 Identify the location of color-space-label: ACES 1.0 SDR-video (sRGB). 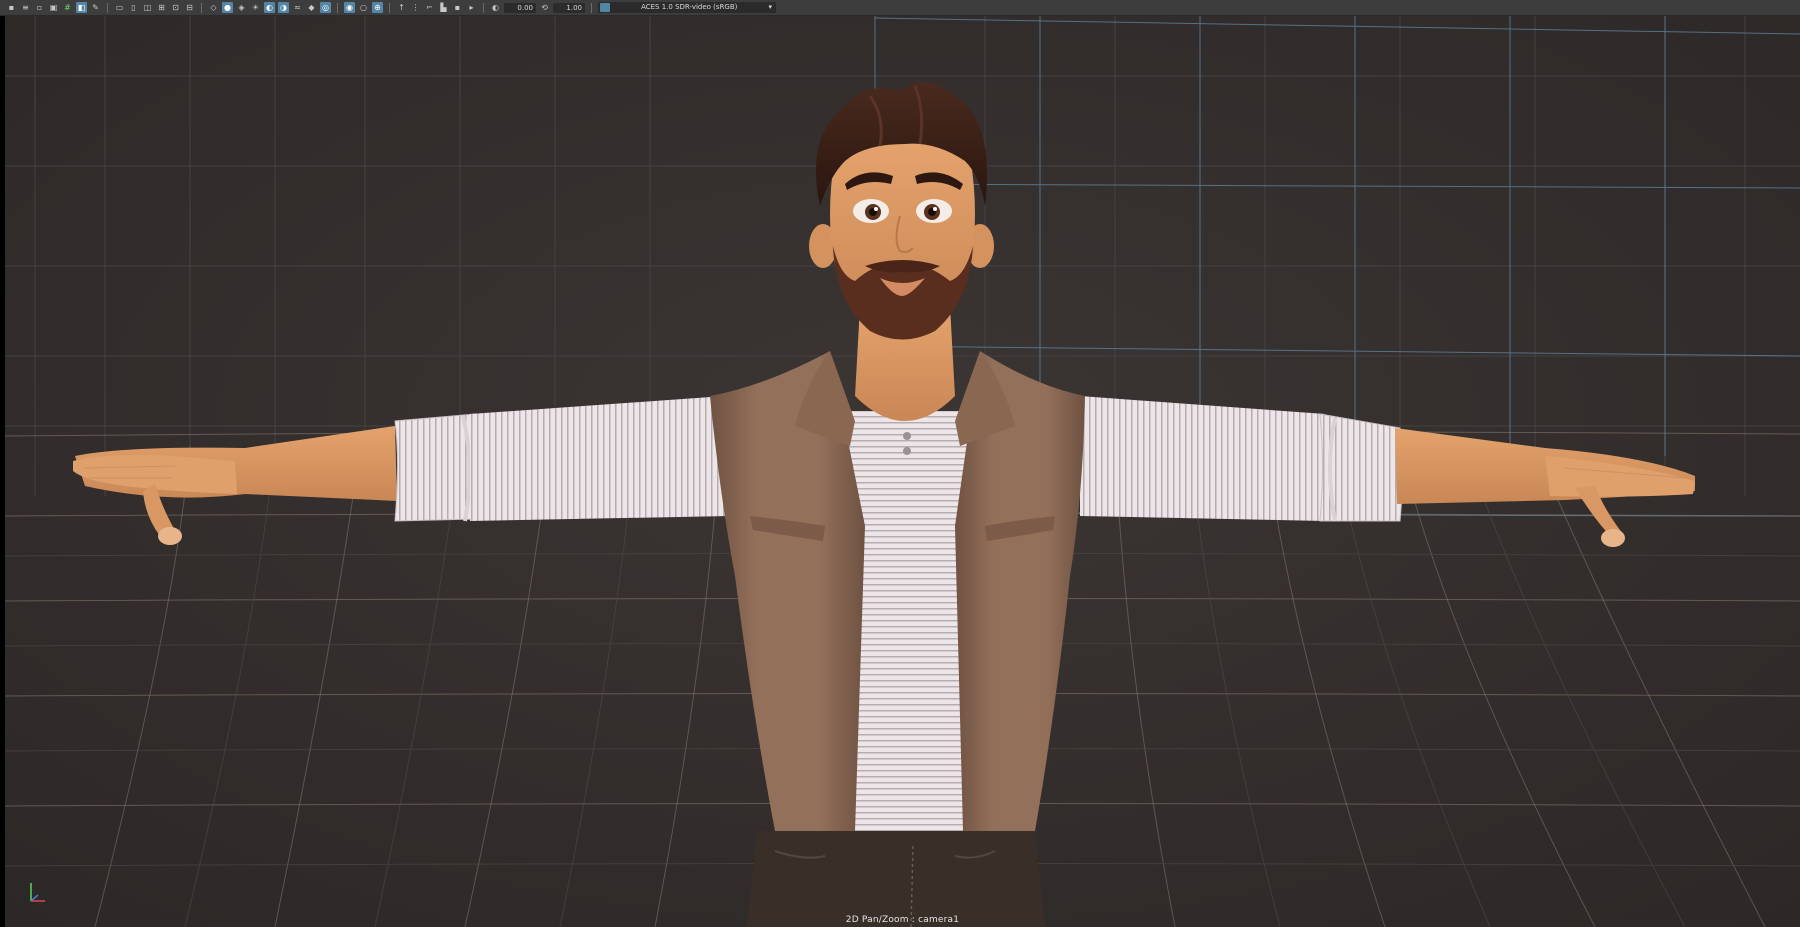
(689, 7).